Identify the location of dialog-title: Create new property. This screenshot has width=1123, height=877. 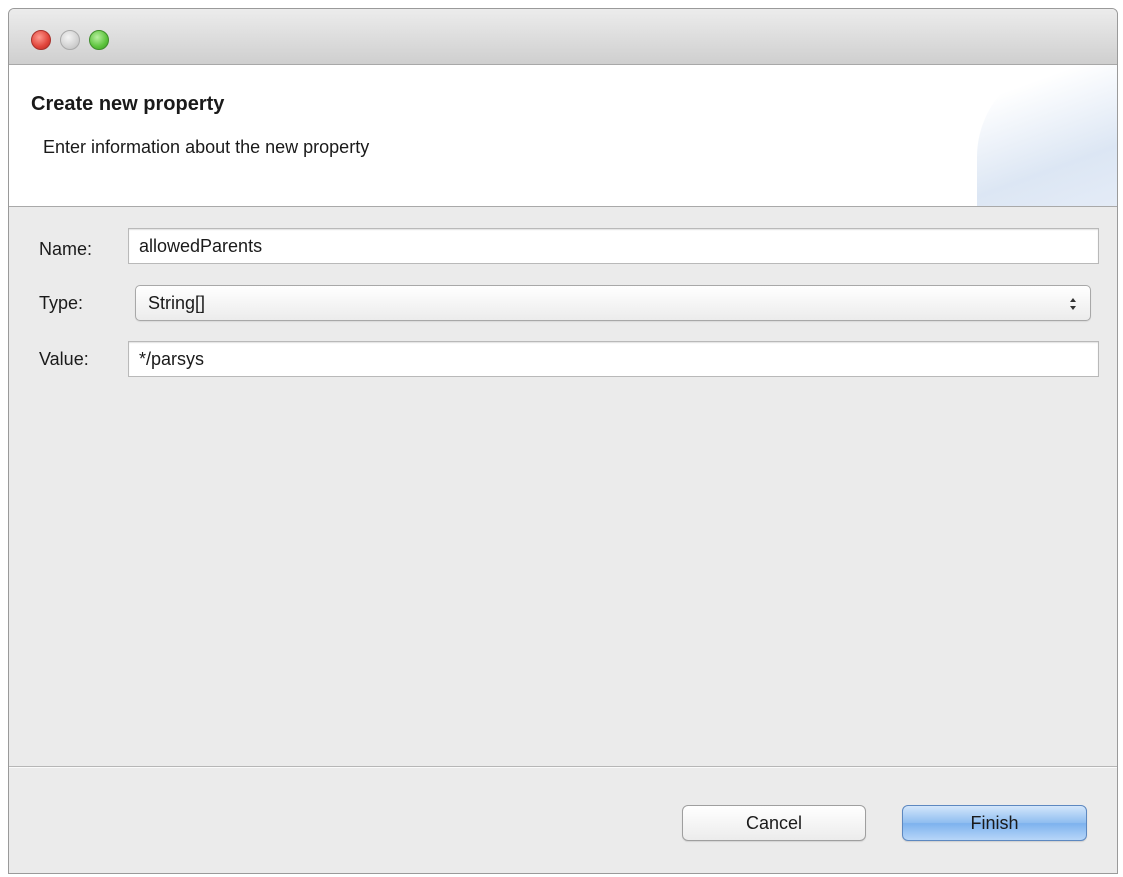
(128, 104).